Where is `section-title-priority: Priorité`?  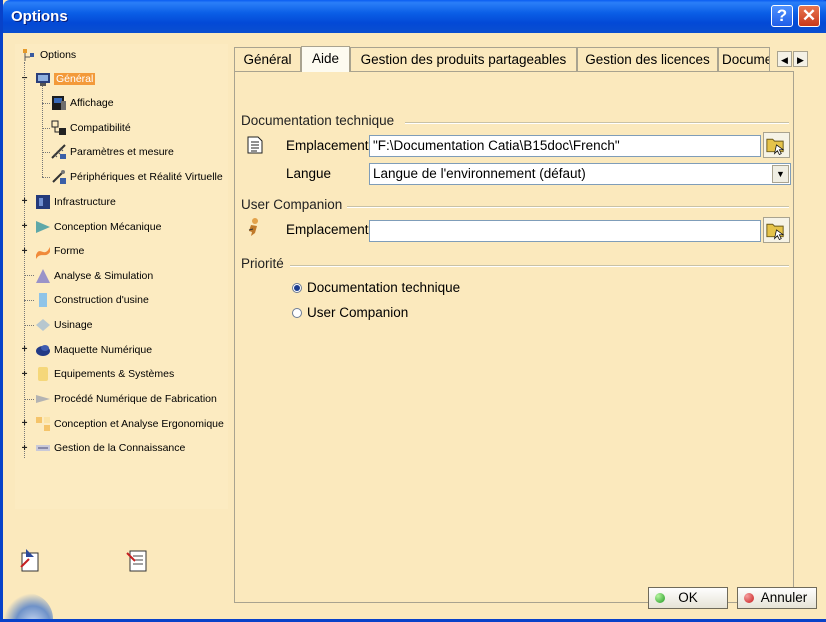 section-title-priority: Priorité is located at coordinates (262, 263).